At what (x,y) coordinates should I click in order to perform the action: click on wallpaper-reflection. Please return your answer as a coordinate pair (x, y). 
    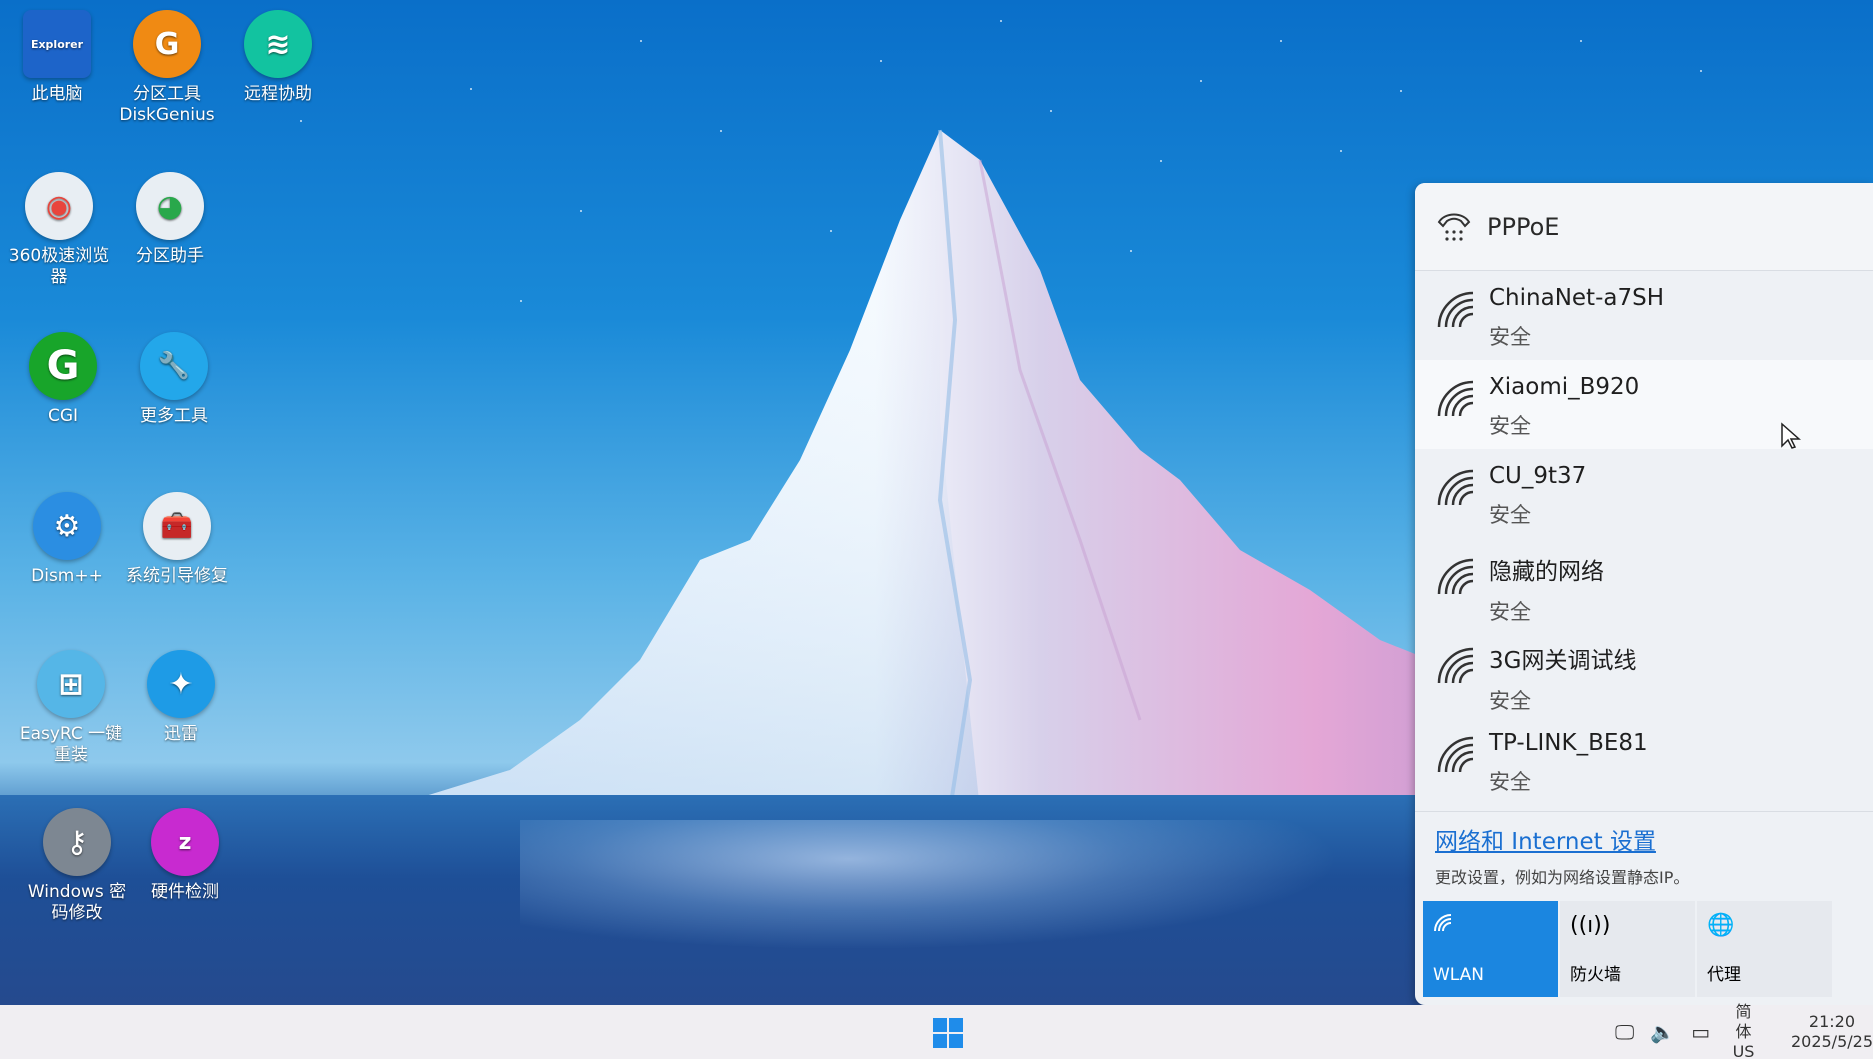
    Looking at the image, I should click on (930, 885).